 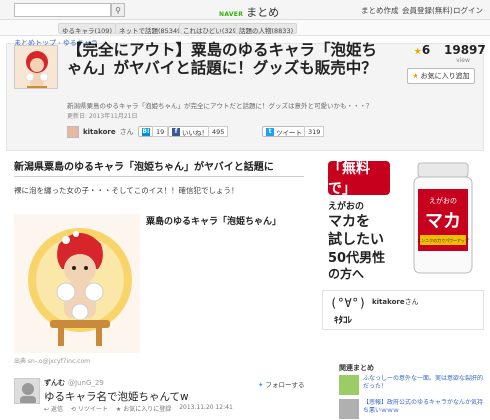 I want to click on category-name: ゆるキャラ, so click(x=78, y=31).